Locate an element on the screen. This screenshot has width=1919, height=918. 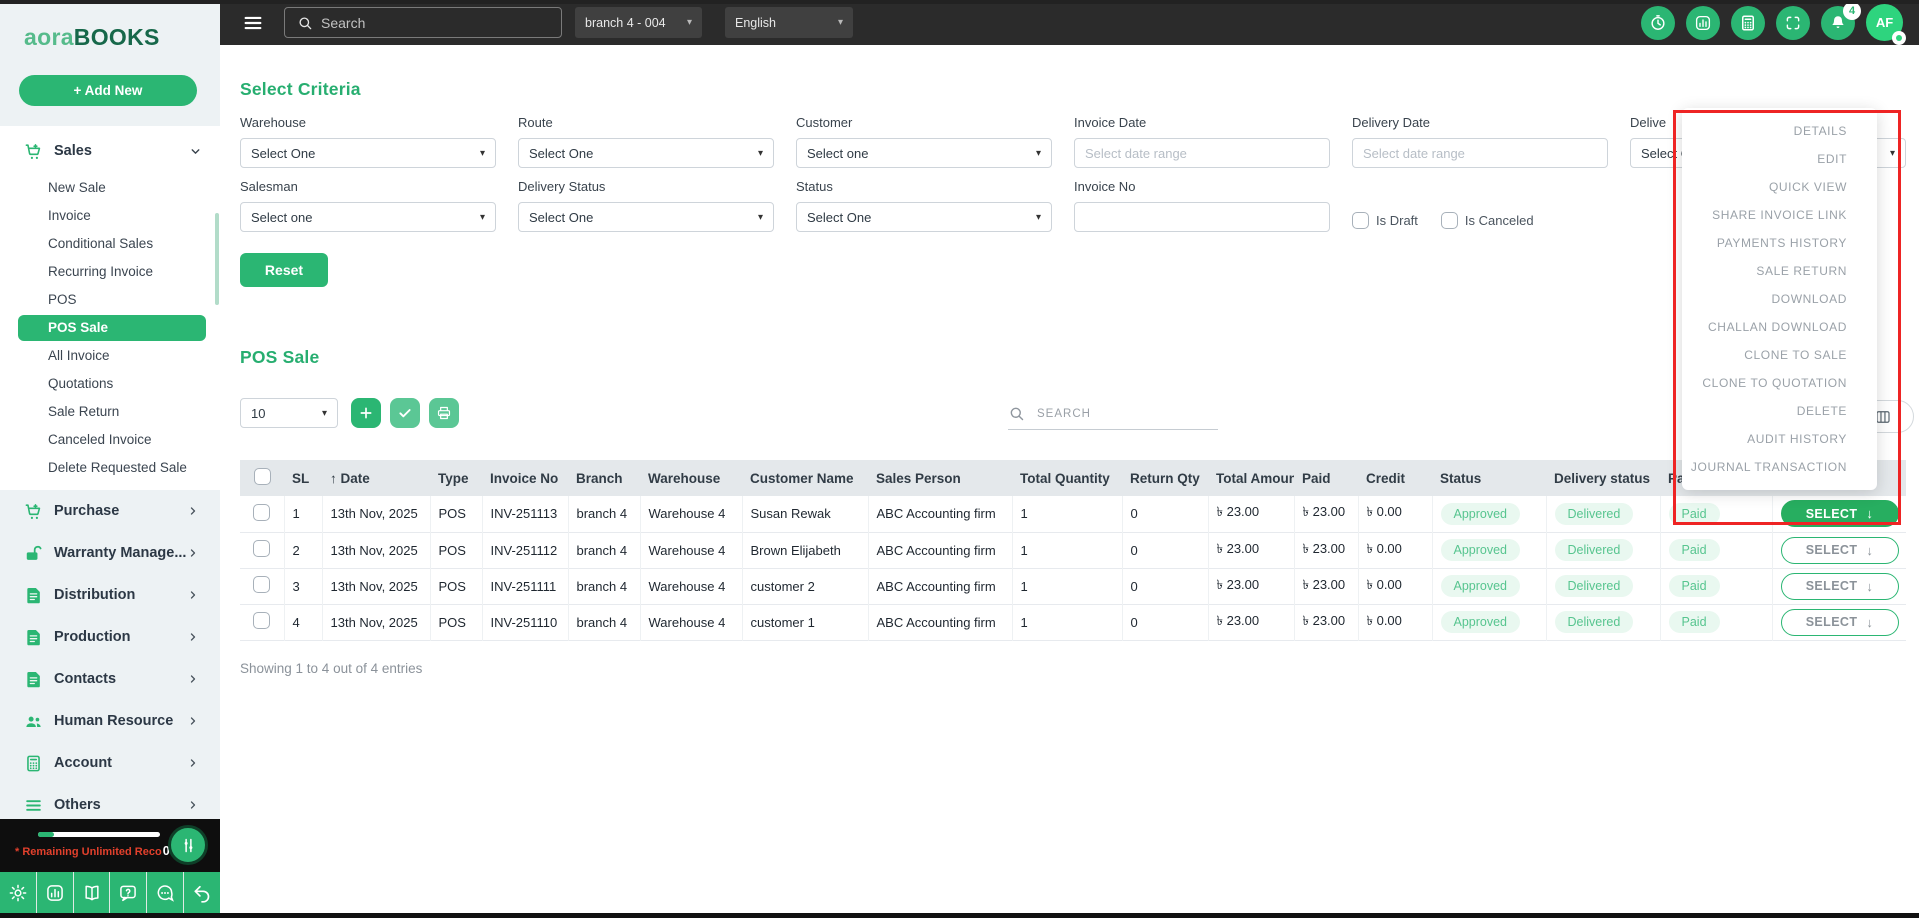
customer-select: Select one ▾ is located at coordinates (924, 153).